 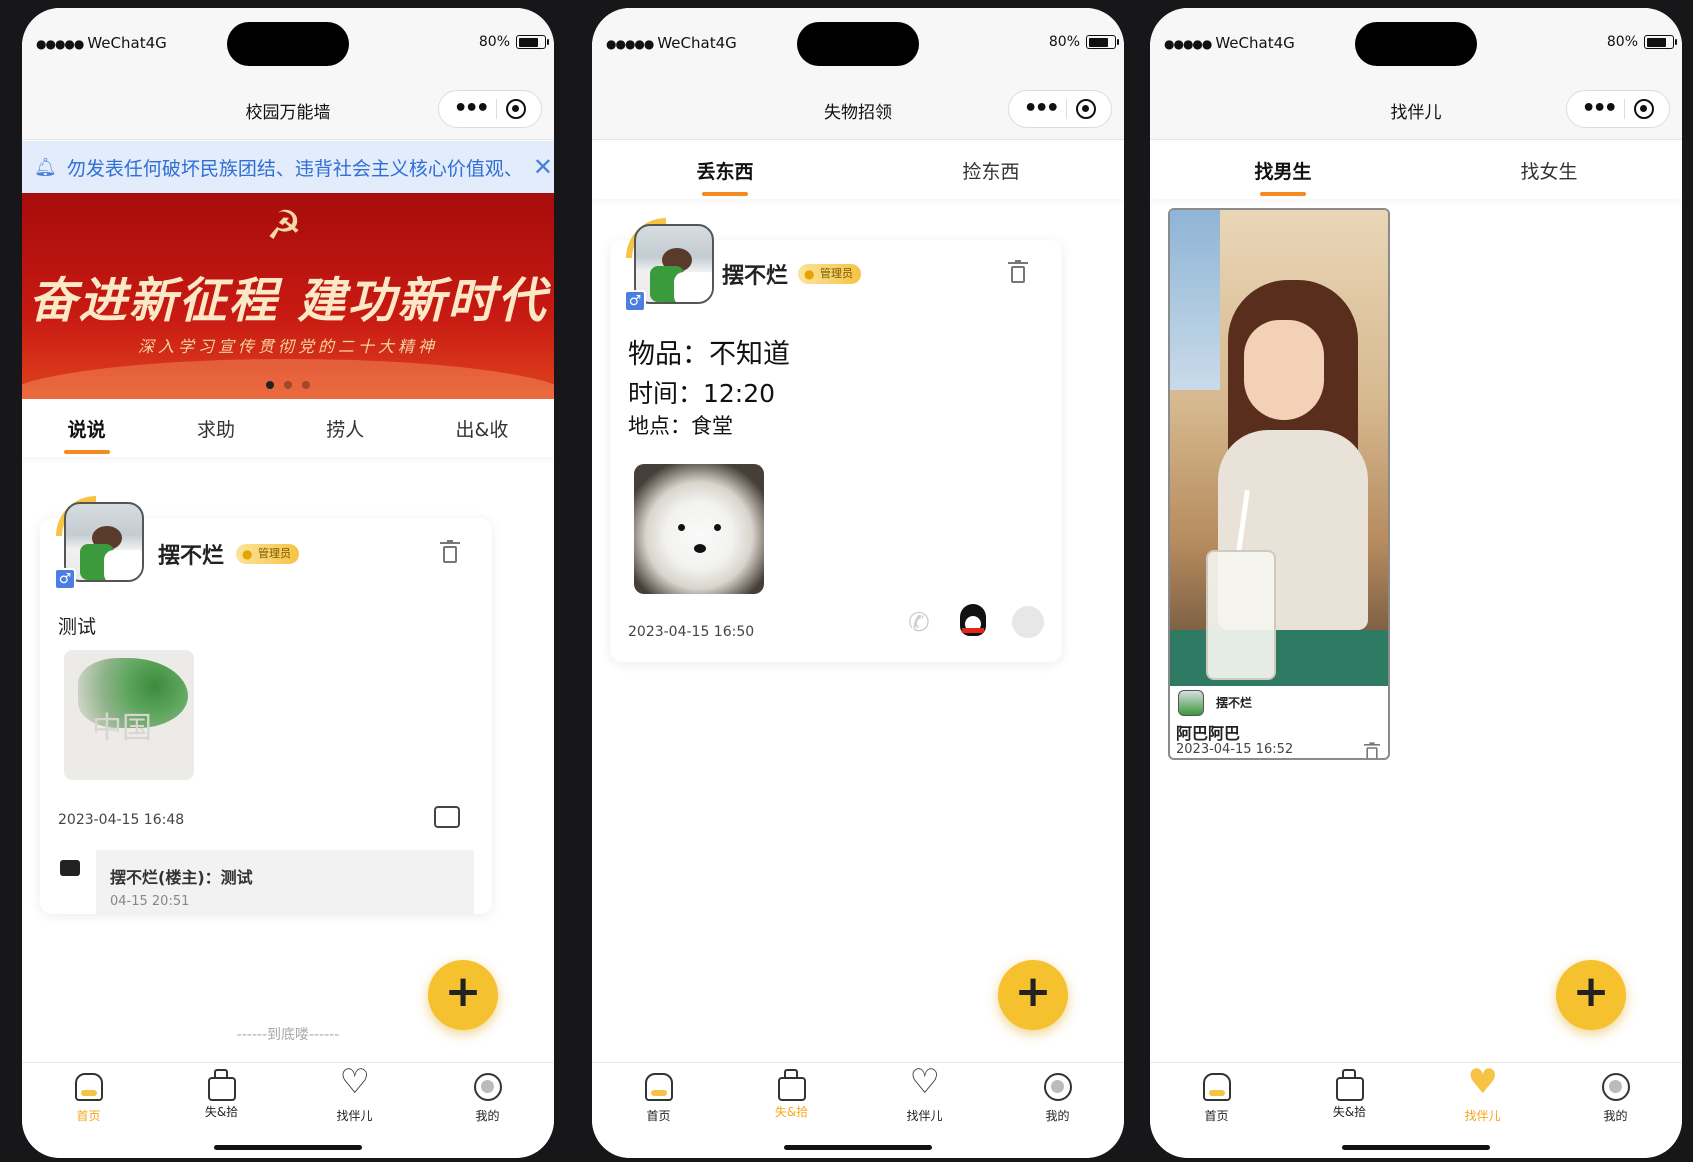 I want to click on notice-bar: 🔔︎ 勿发表任何破坏民族团结、违背社会主义核心价值观、 ✕, so click(x=288, y=167).